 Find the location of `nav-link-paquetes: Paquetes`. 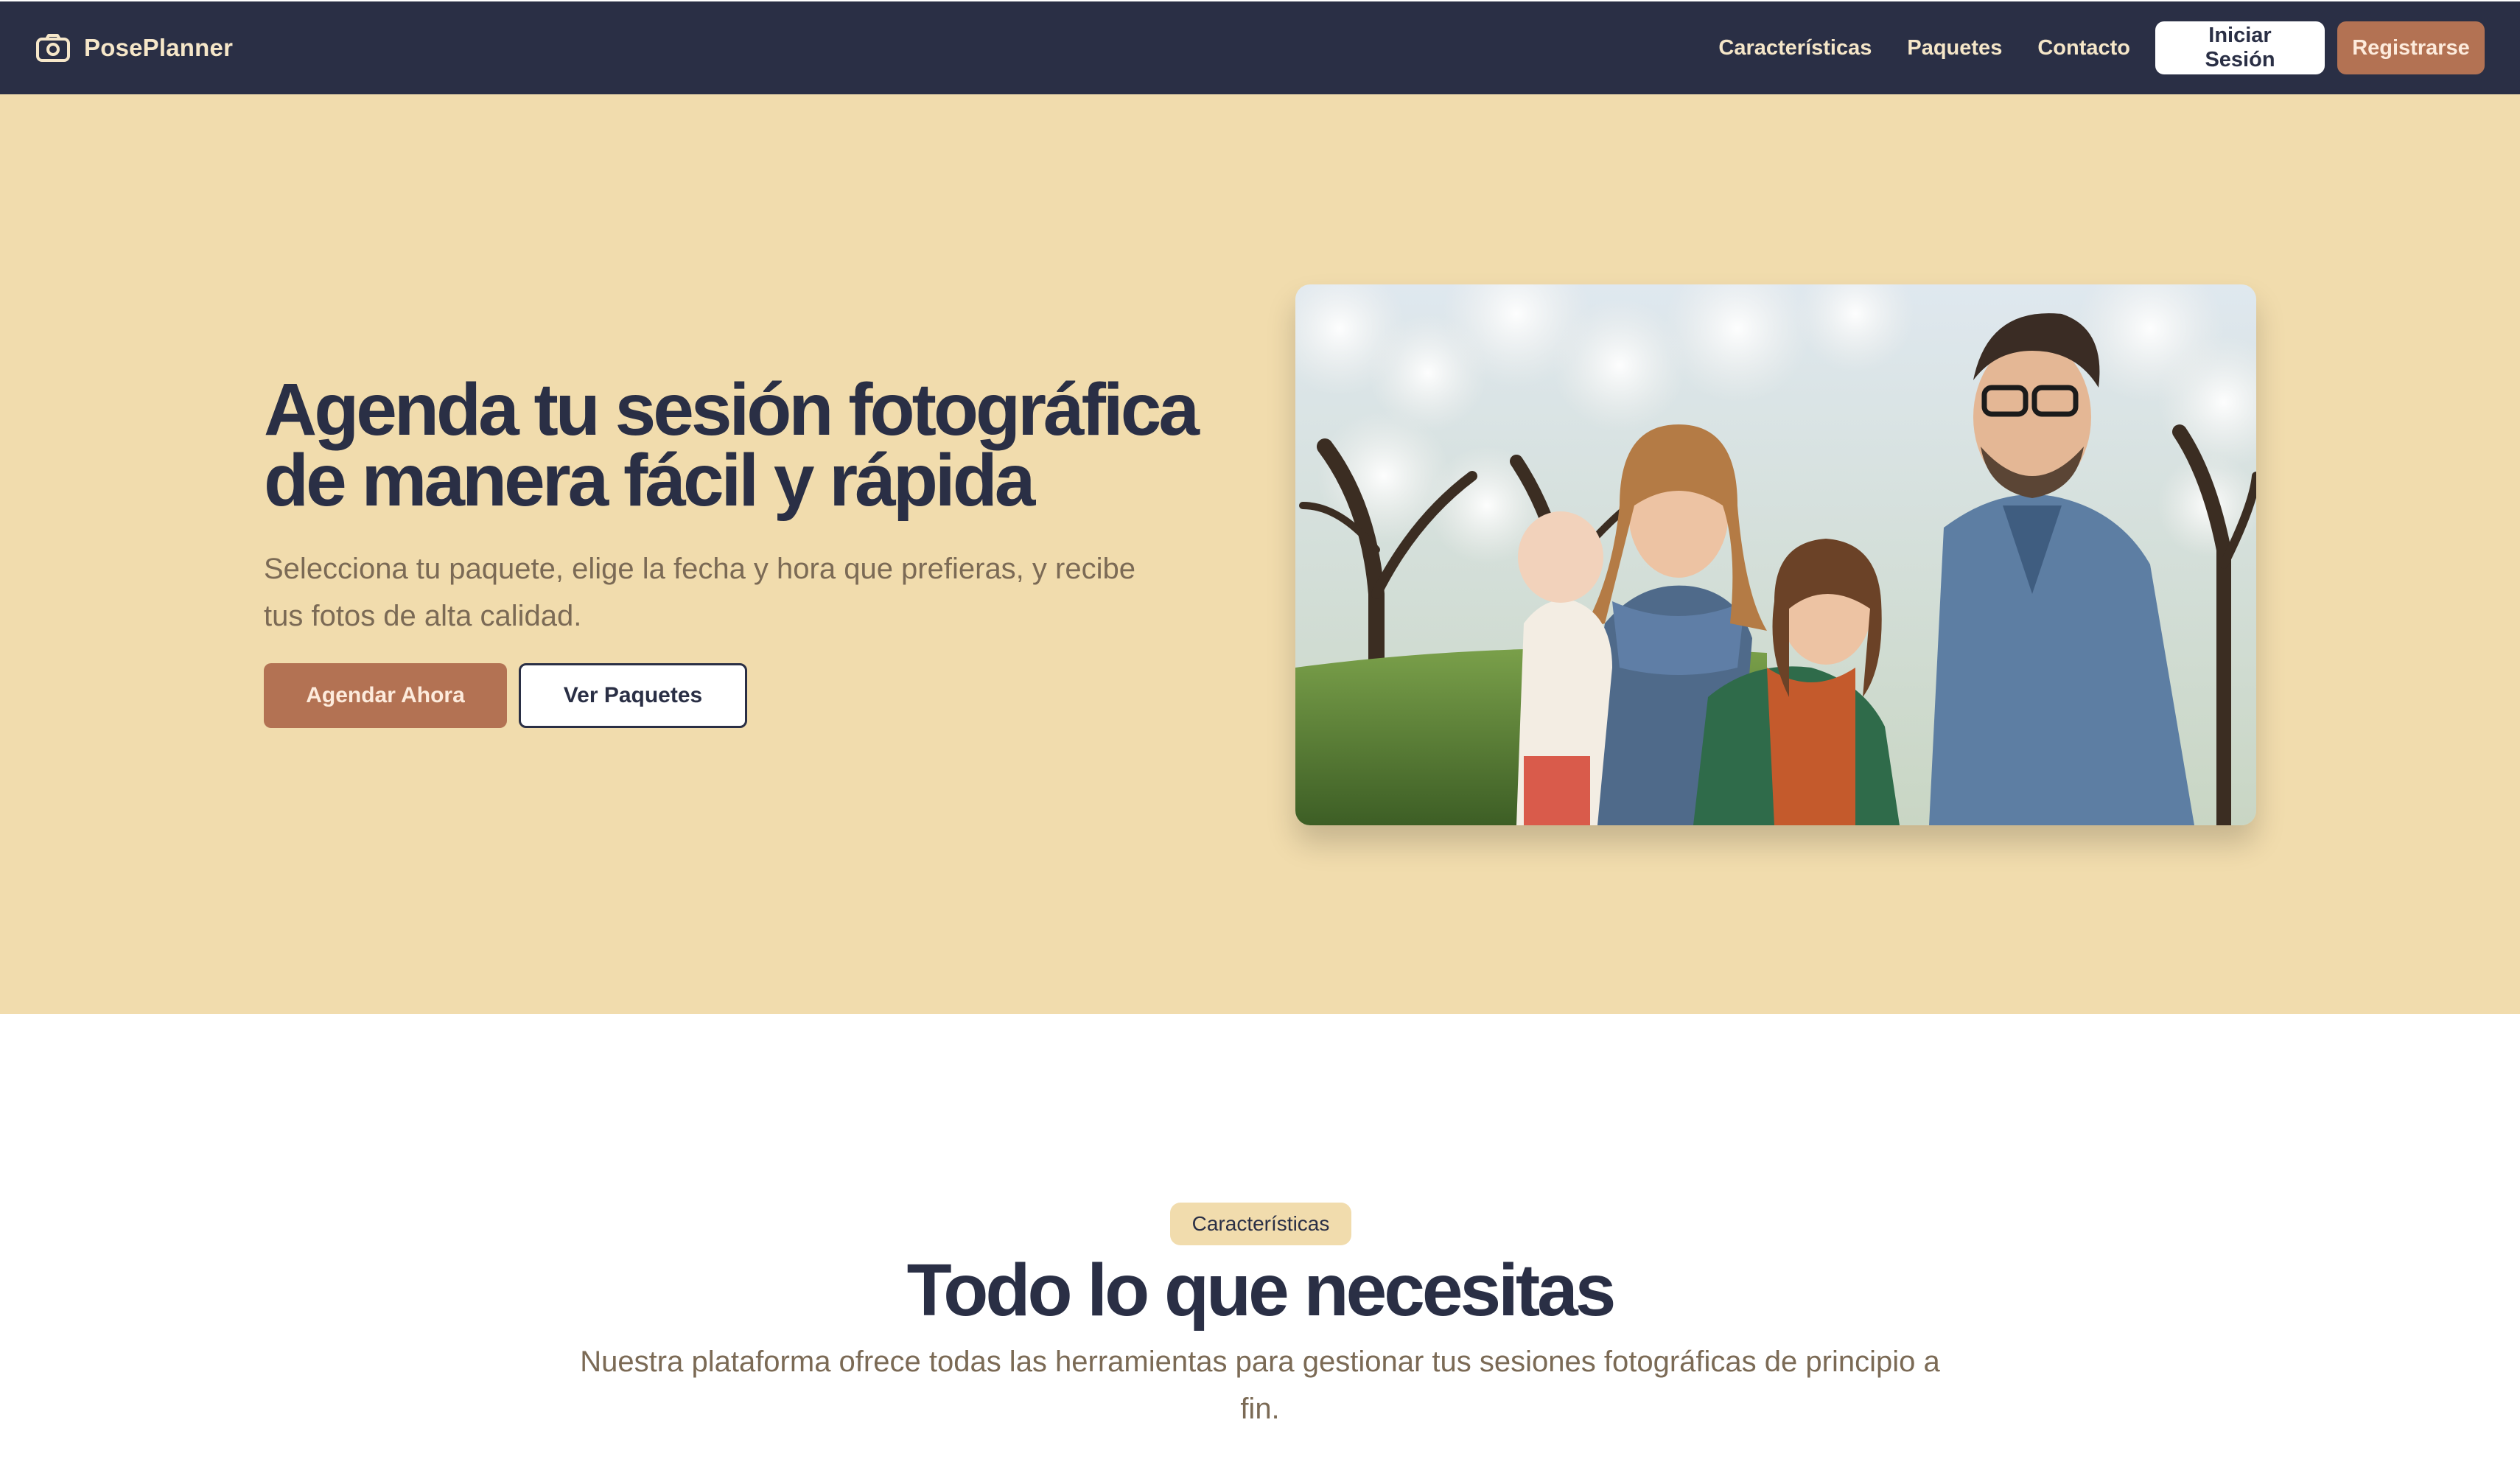

nav-link-paquetes: Paquetes is located at coordinates (1954, 48).